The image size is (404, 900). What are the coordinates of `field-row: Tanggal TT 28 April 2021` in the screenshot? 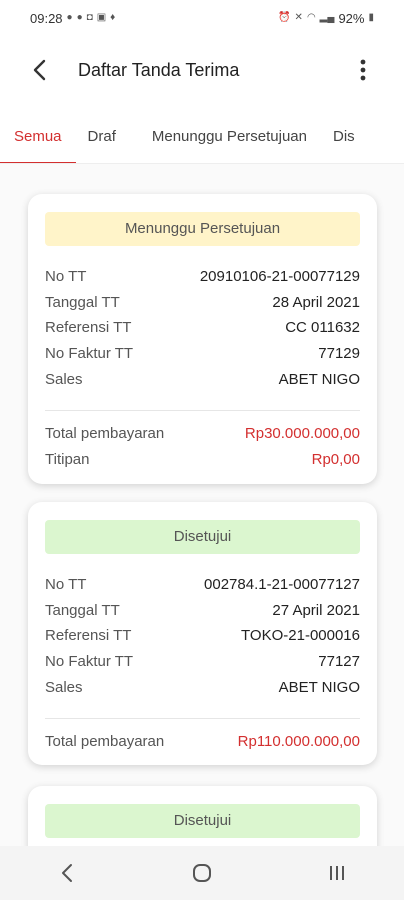 It's located at (202, 303).